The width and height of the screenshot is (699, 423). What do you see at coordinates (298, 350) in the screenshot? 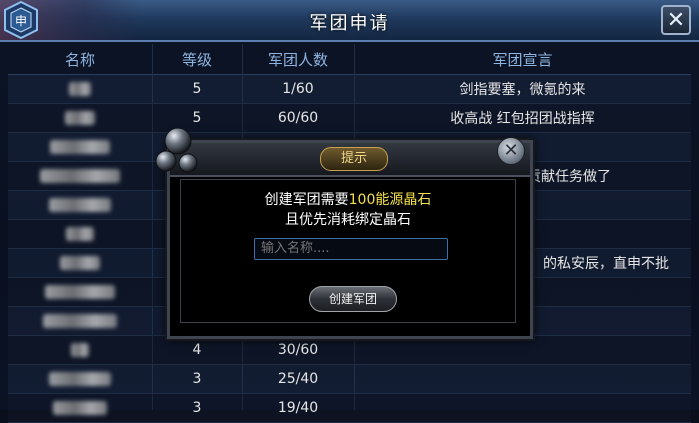
I see `guild-member-count: 30/60` at bounding box center [298, 350].